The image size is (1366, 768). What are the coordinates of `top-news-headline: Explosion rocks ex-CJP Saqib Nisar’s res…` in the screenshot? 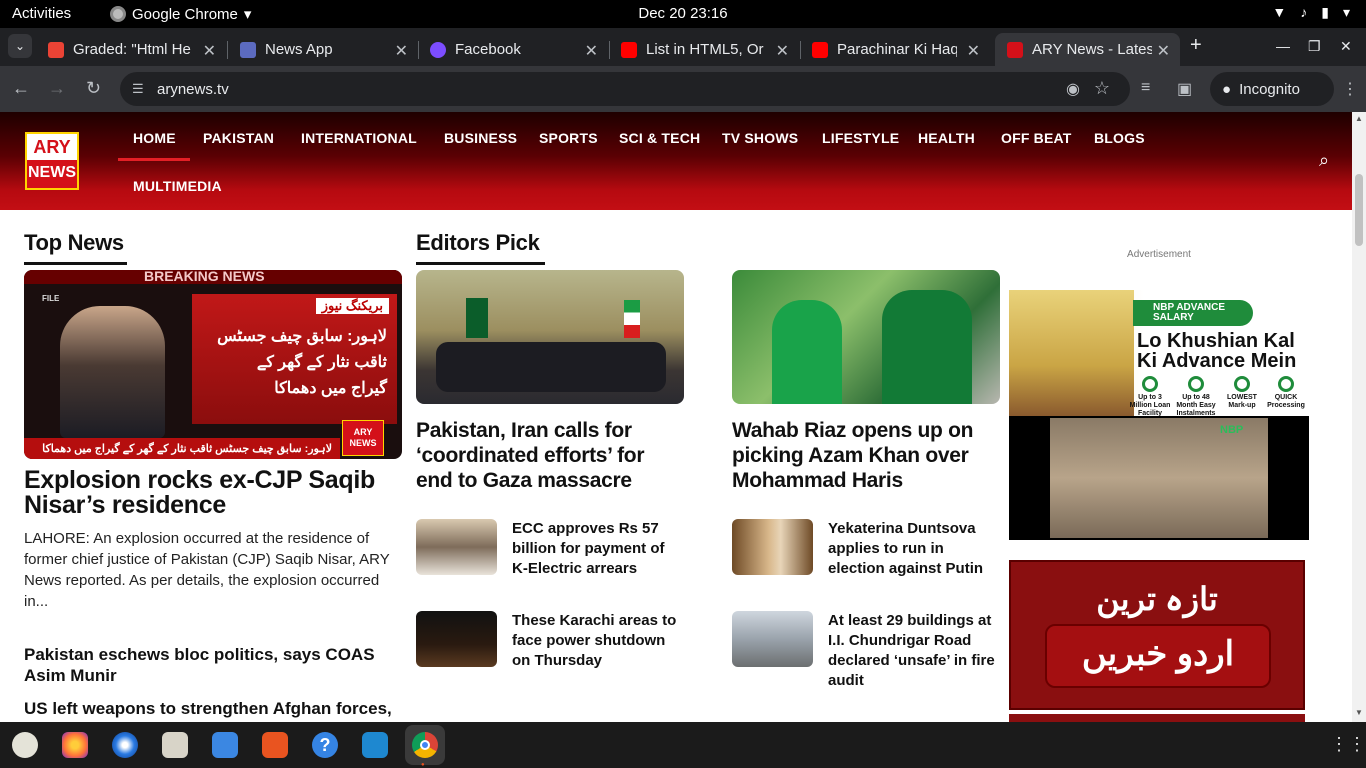 It's located at (213, 493).